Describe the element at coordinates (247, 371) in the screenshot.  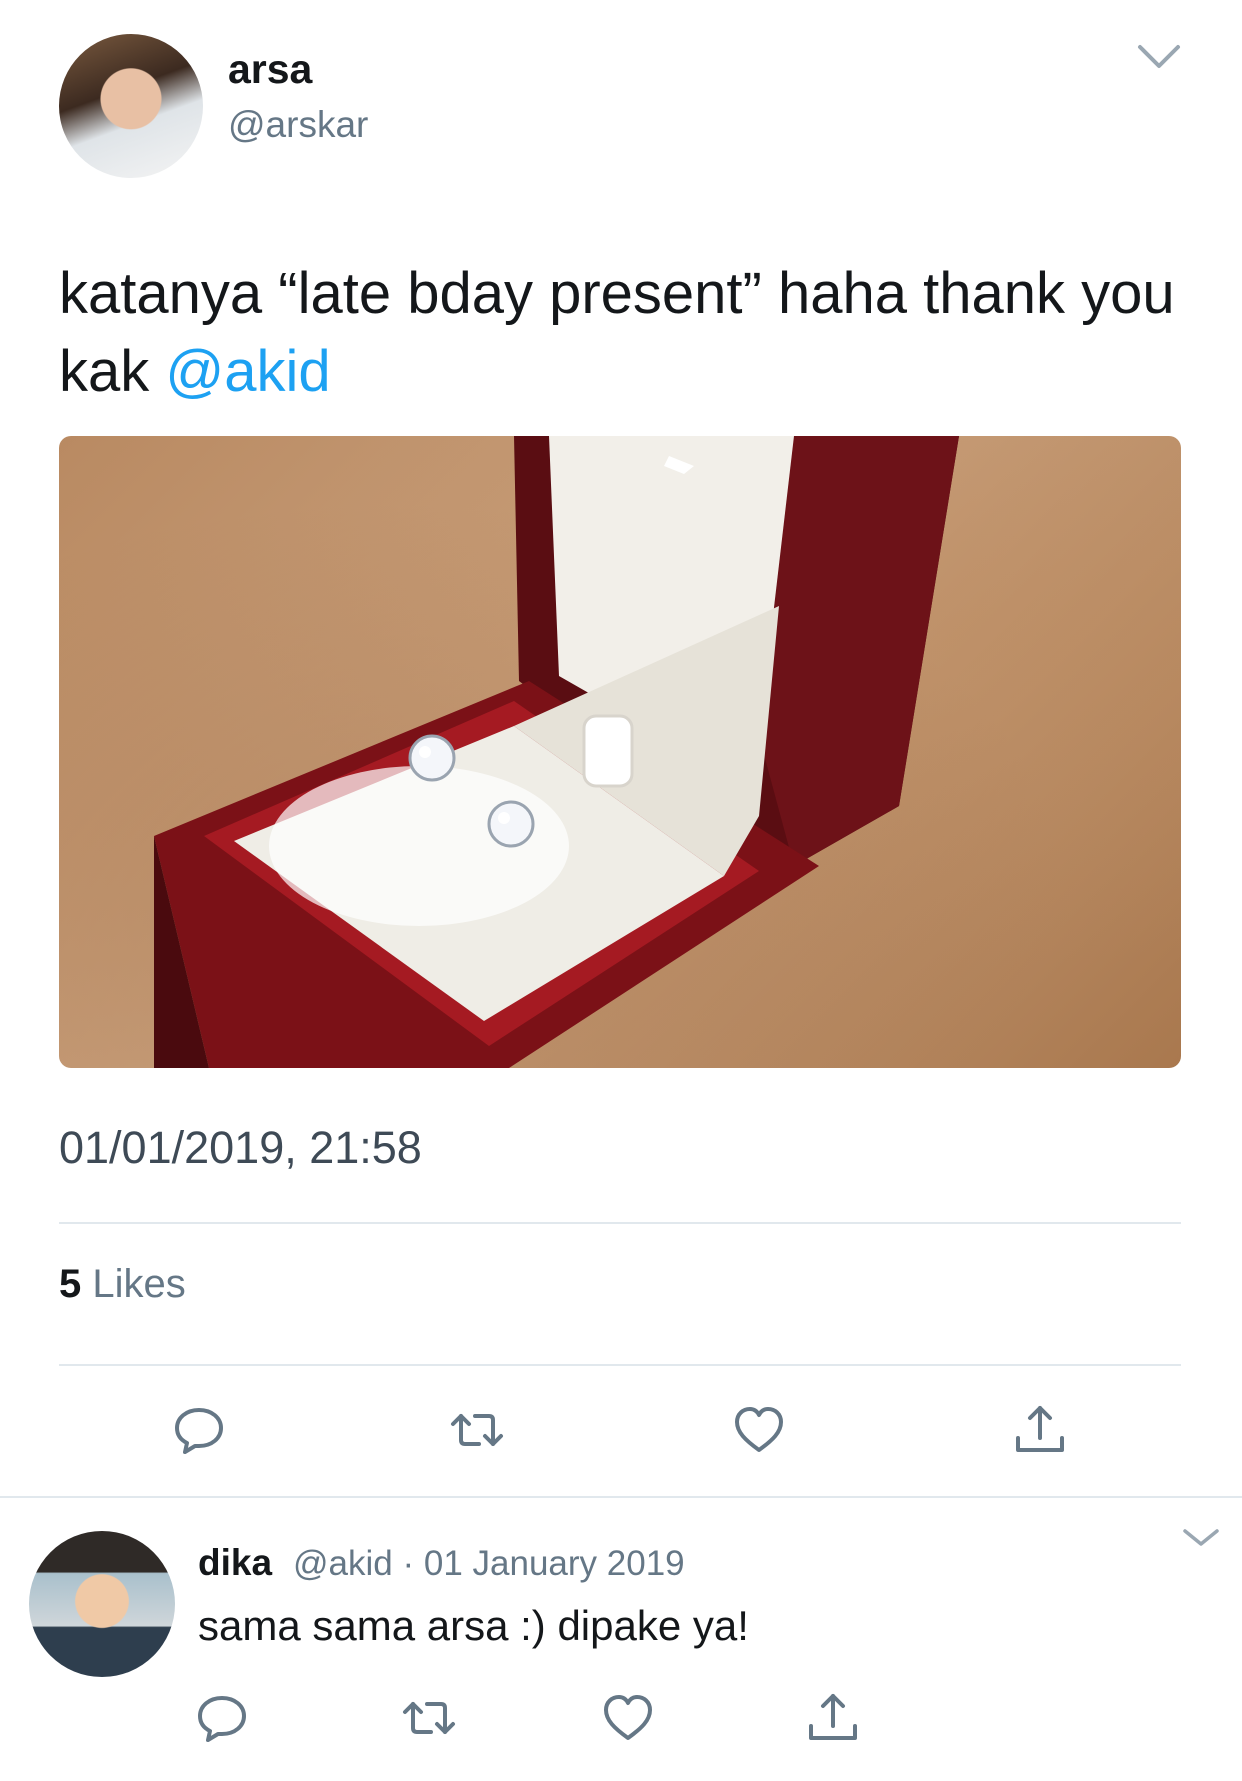
I see `mention-link: @akid` at that location.